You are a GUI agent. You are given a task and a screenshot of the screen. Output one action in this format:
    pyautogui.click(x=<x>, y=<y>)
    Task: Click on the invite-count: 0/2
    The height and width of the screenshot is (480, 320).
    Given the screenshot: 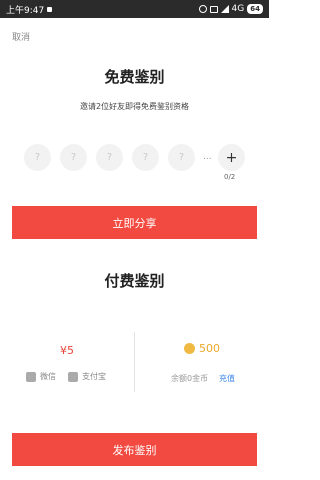 What is the action you would take?
    pyautogui.click(x=230, y=177)
    